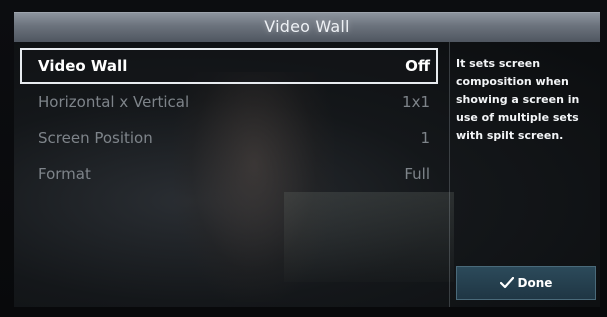 Image resolution: width=607 pixels, height=317 pixels. Describe the element at coordinates (416, 102) in the screenshot. I see `menu-item-value: 1x1` at that location.